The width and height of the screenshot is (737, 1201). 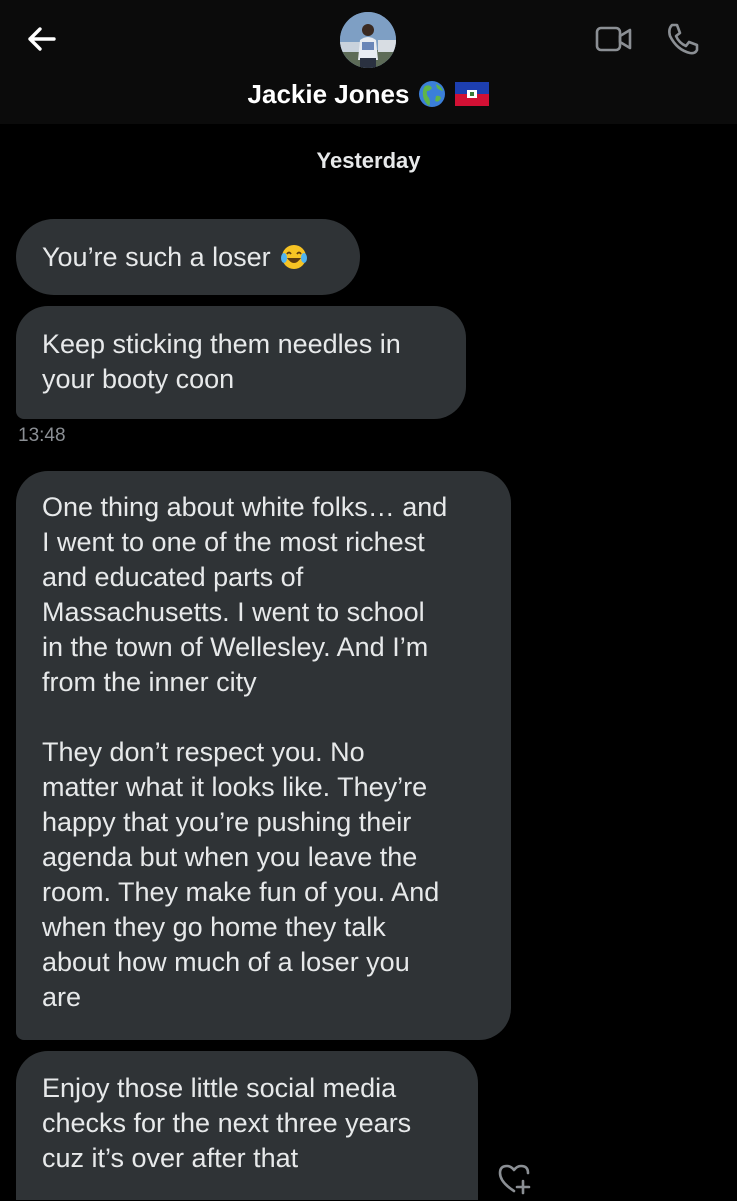 I want to click on message-text-line: about how much of a loser you, so click(x=226, y=962).